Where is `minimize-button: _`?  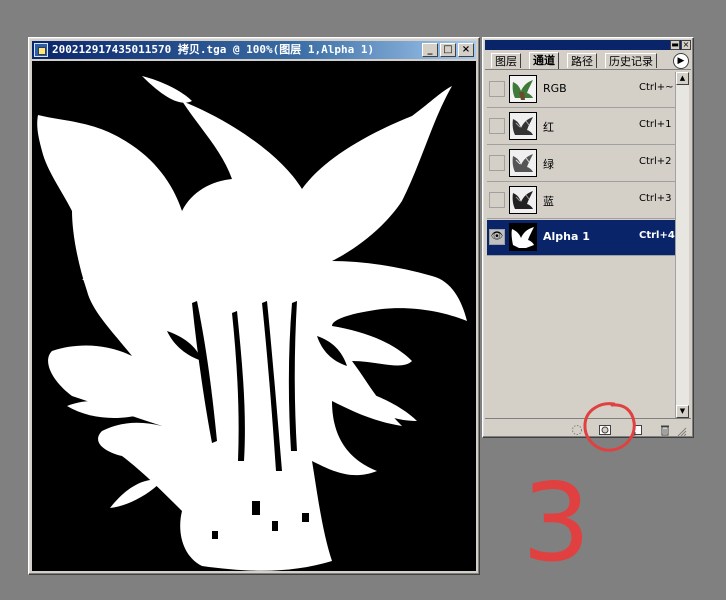 minimize-button: _ is located at coordinates (430, 50).